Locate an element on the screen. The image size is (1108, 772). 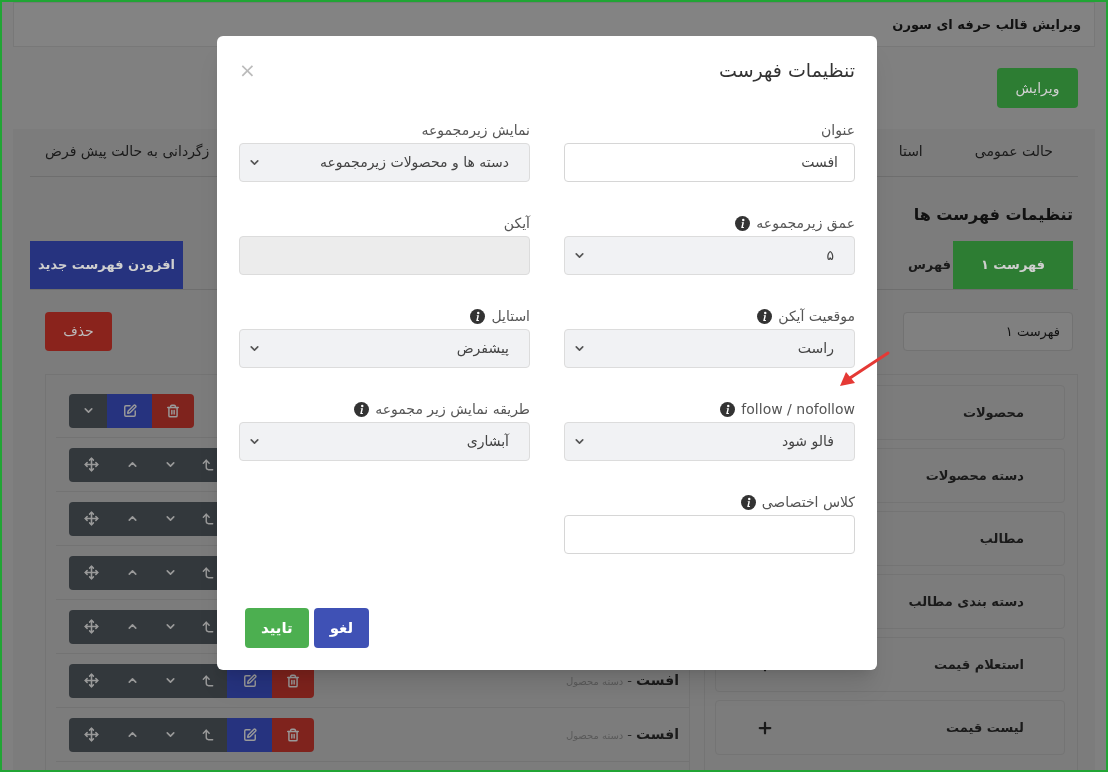
settings-tab: استا is located at coordinates (910, 151).